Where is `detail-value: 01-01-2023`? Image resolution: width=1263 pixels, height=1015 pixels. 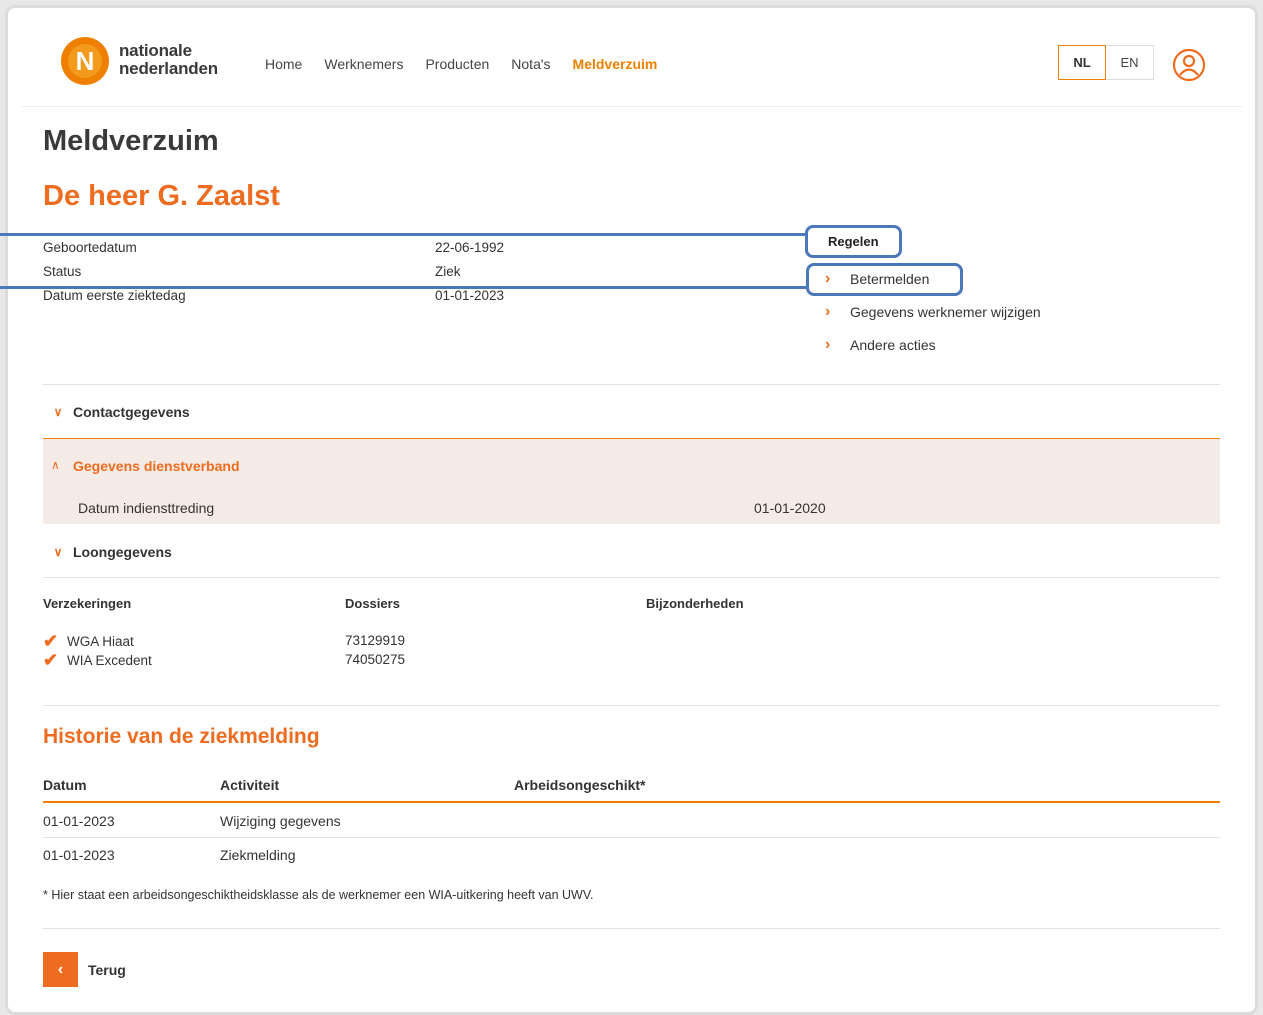 detail-value: 01-01-2023 is located at coordinates (470, 295).